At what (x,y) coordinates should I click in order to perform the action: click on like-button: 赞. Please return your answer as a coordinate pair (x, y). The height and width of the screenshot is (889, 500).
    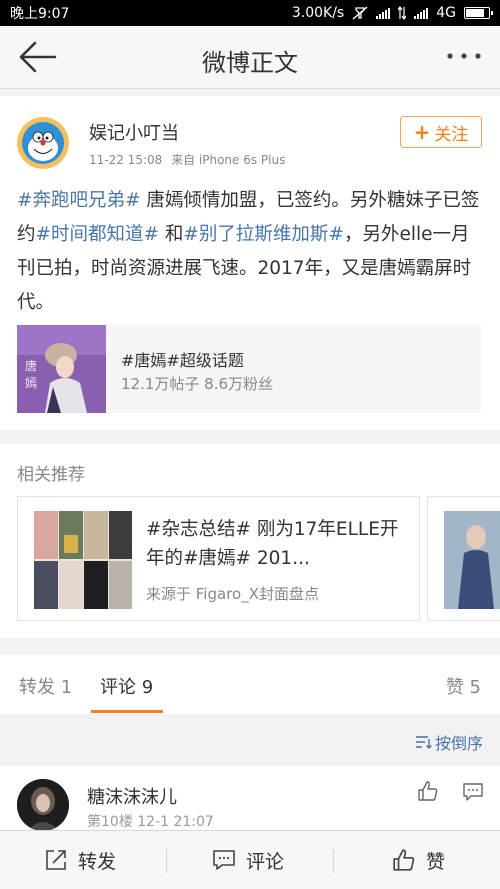
    Looking at the image, I should click on (418, 860).